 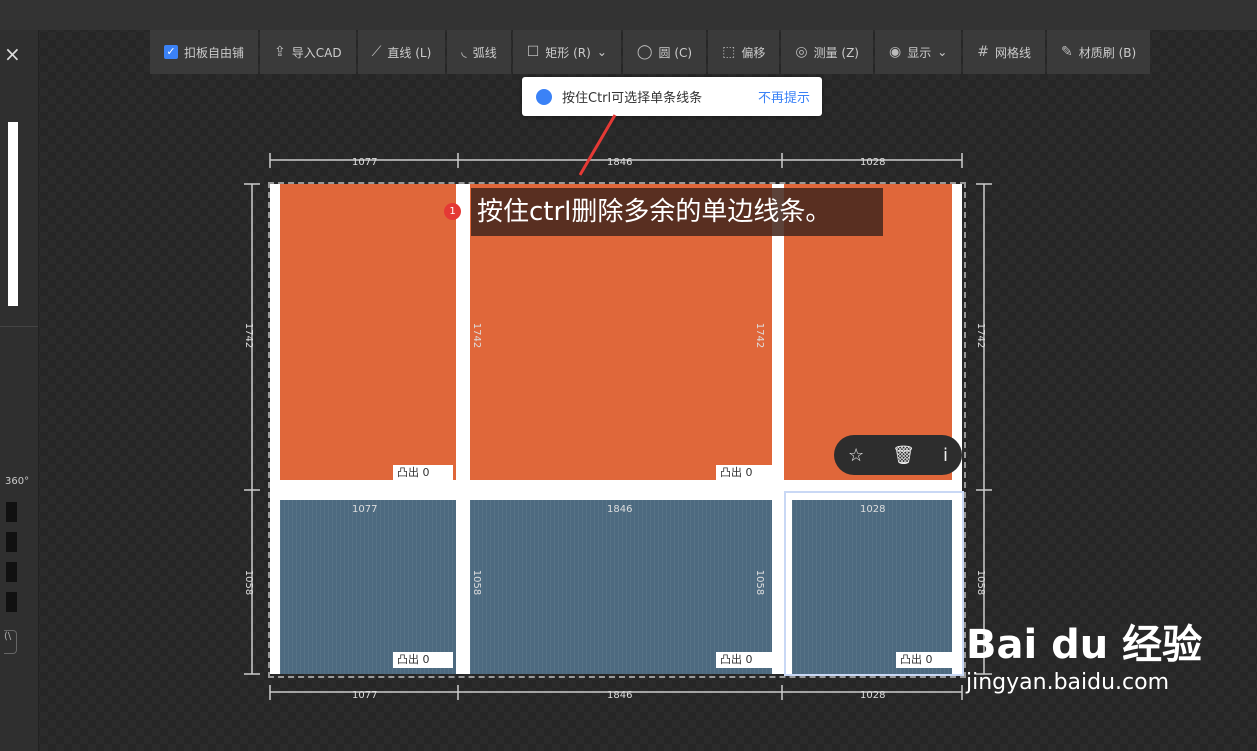 What do you see at coordinates (1068, 682) in the screenshot?
I see `watermark-url: jingyan.baidu.com` at bounding box center [1068, 682].